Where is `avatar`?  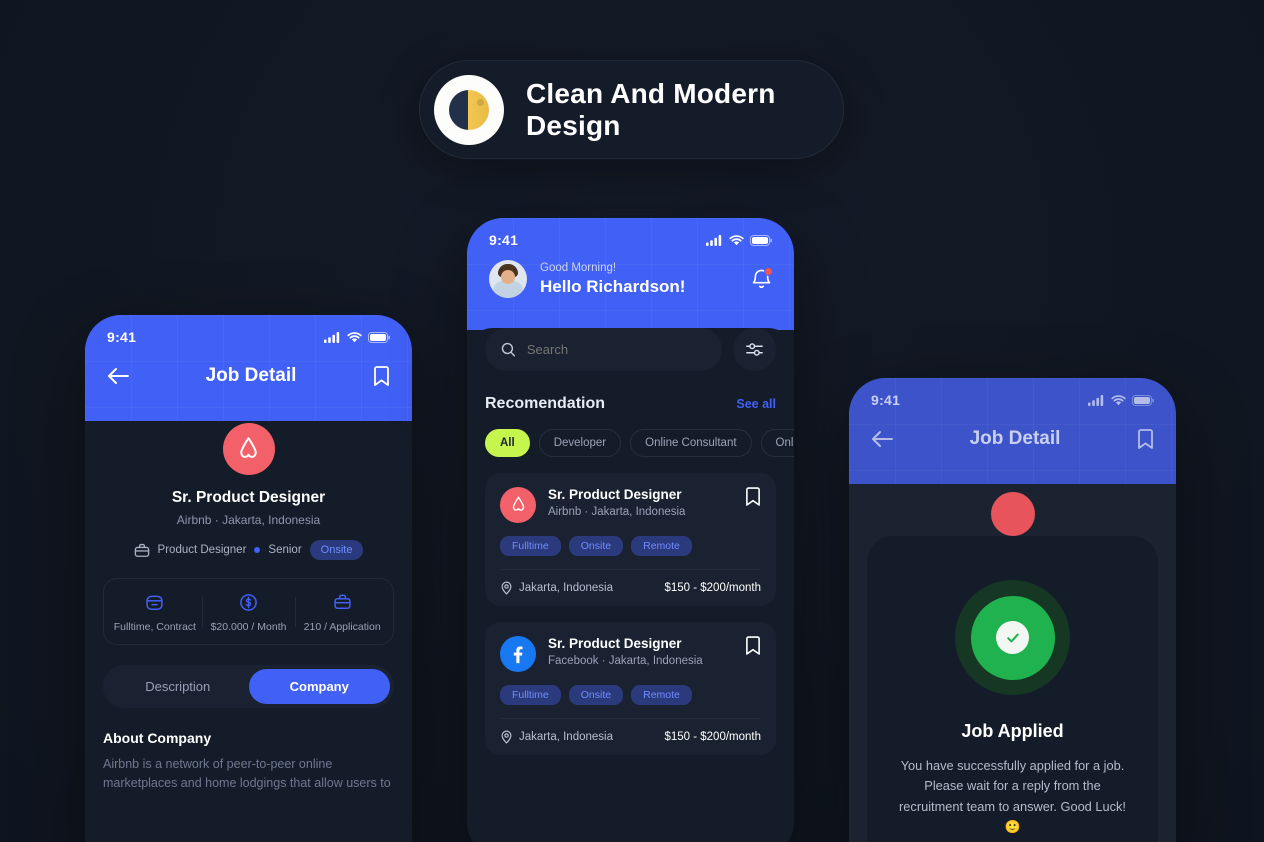 avatar is located at coordinates (508, 279).